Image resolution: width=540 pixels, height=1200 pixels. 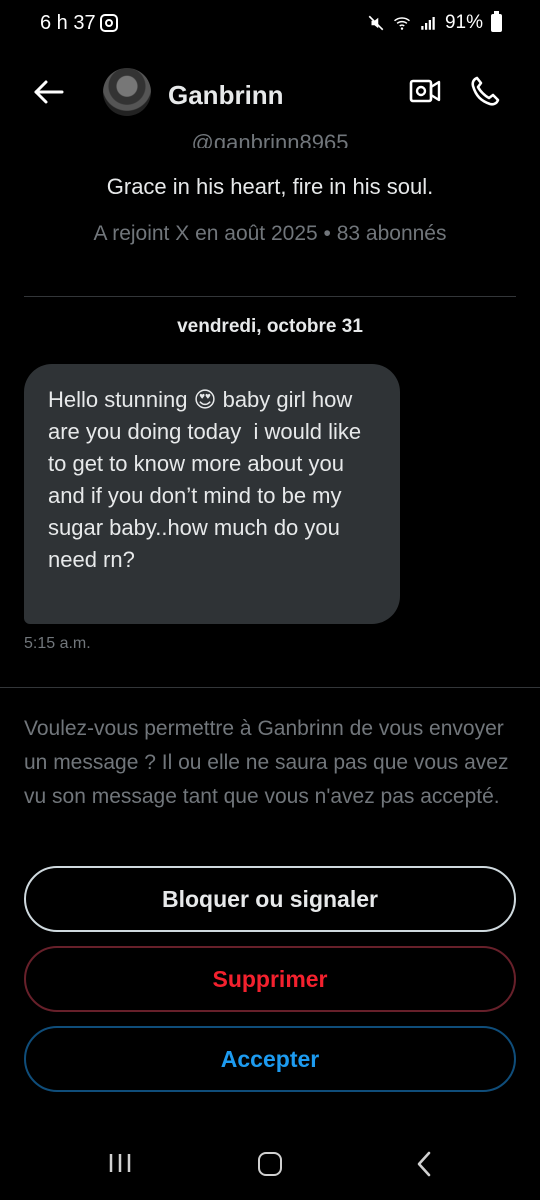 What do you see at coordinates (68, 23) in the screenshot?
I see `status-time: 6 h 37` at bounding box center [68, 23].